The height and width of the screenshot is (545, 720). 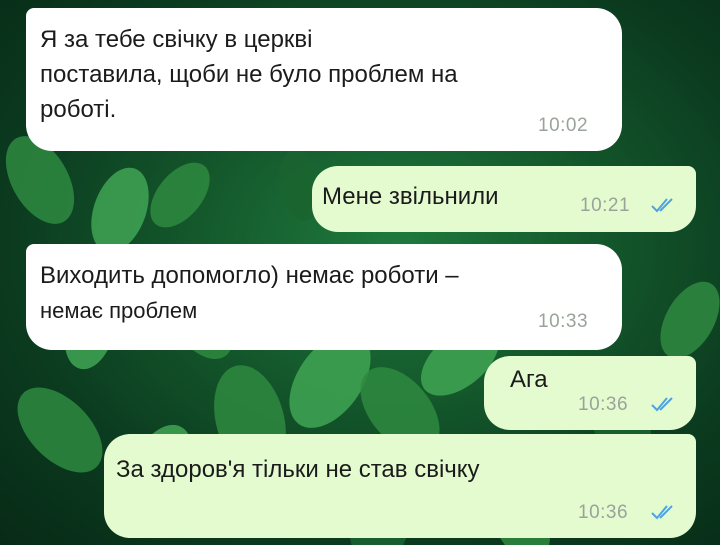 I want to click on message-text: Мене звільнили, so click(x=410, y=196).